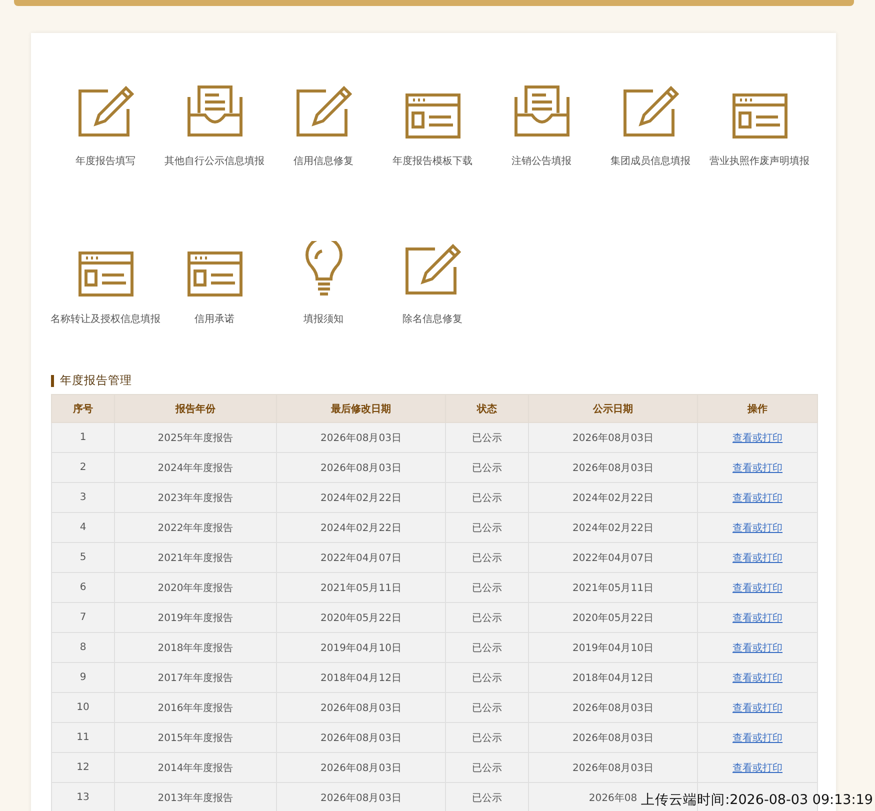 This screenshot has width=875, height=811. What do you see at coordinates (83, 467) in the screenshot?
I see `table-cell: 2` at bounding box center [83, 467].